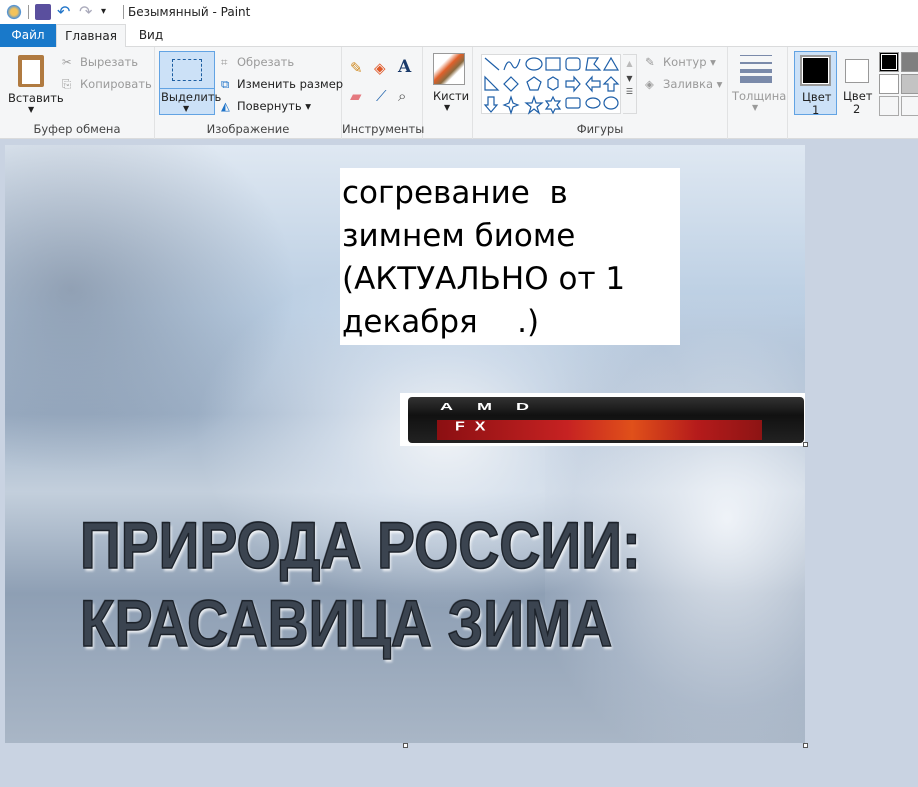 The image size is (918, 787). What do you see at coordinates (475, 427) in the screenshot?
I see `logo-text-fx: FX` at bounding box center [475, 427].